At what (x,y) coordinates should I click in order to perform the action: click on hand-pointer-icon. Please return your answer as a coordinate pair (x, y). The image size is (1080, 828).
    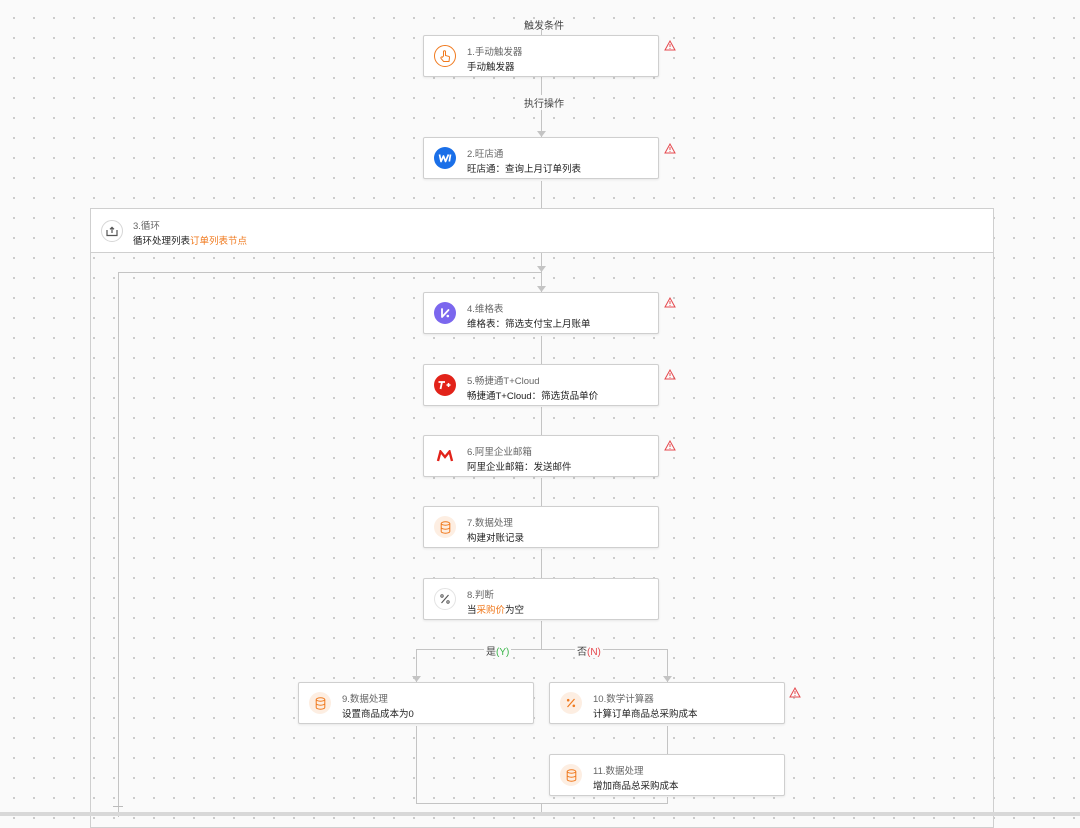
    Looking at the image, I should click on (445, 56).